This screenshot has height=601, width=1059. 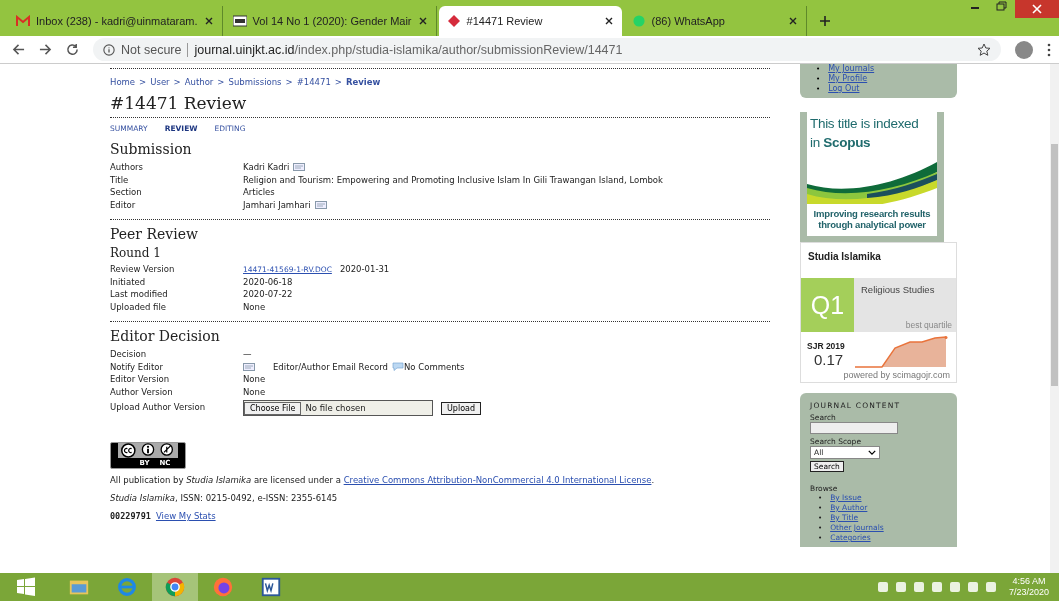 I want to click on plus-icon, so click(x=824, y=21).